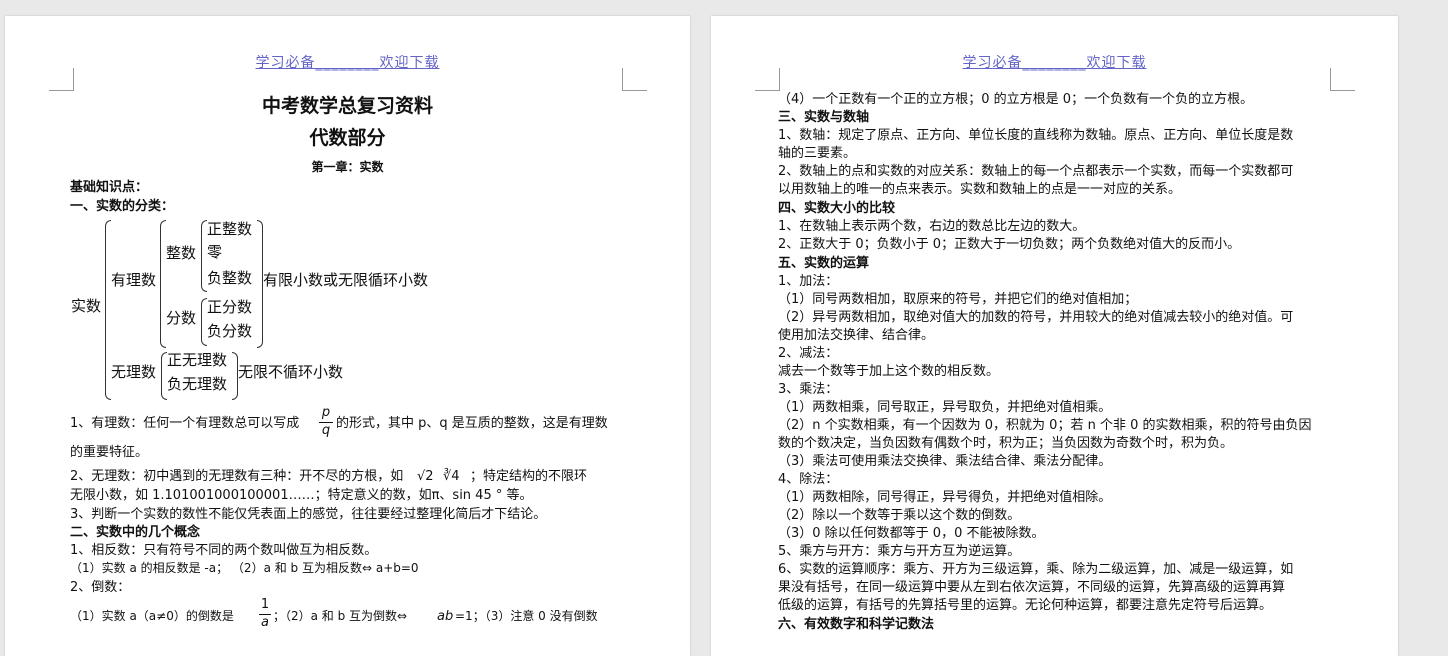 The image size is (1448, 656). Describe the element at coordinates (152, 616) in the screenshot. I see `para-reciprocal-a: （1）实数 a（a≠0）的倒数是` at that location.